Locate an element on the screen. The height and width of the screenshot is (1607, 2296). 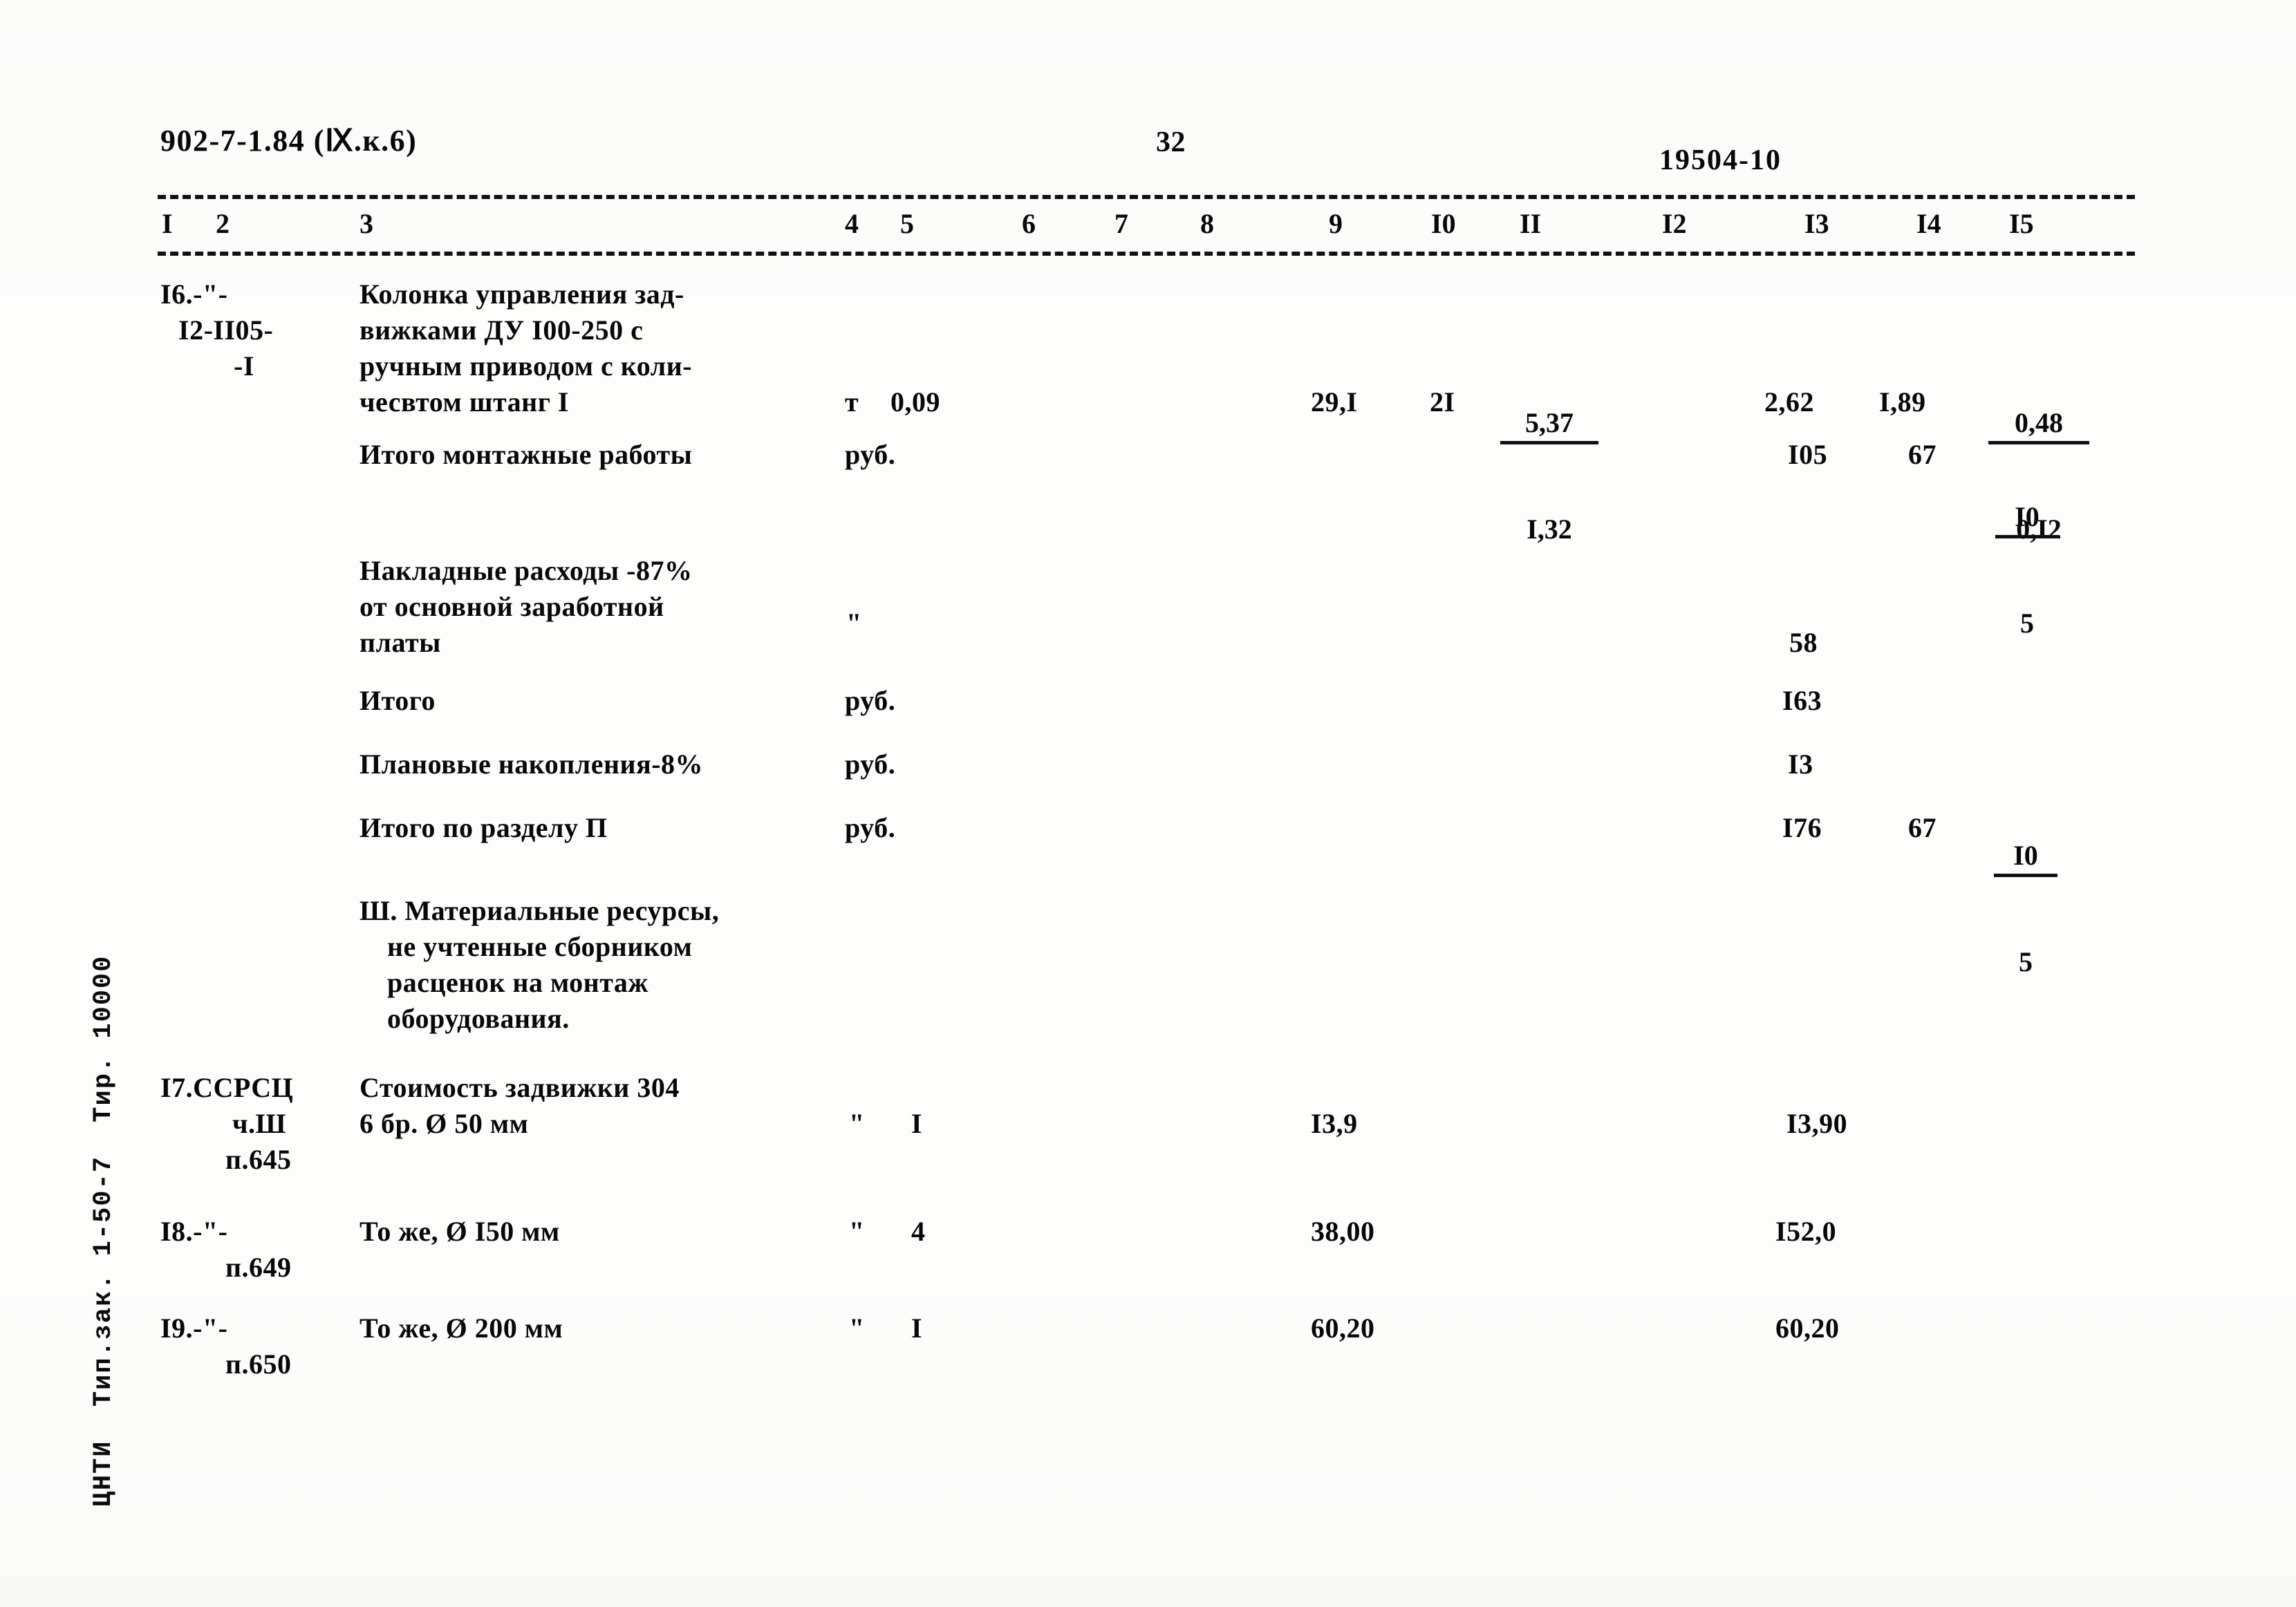
section3-heading-line2: не учтенные сборником is located at coordinates (540, 946).